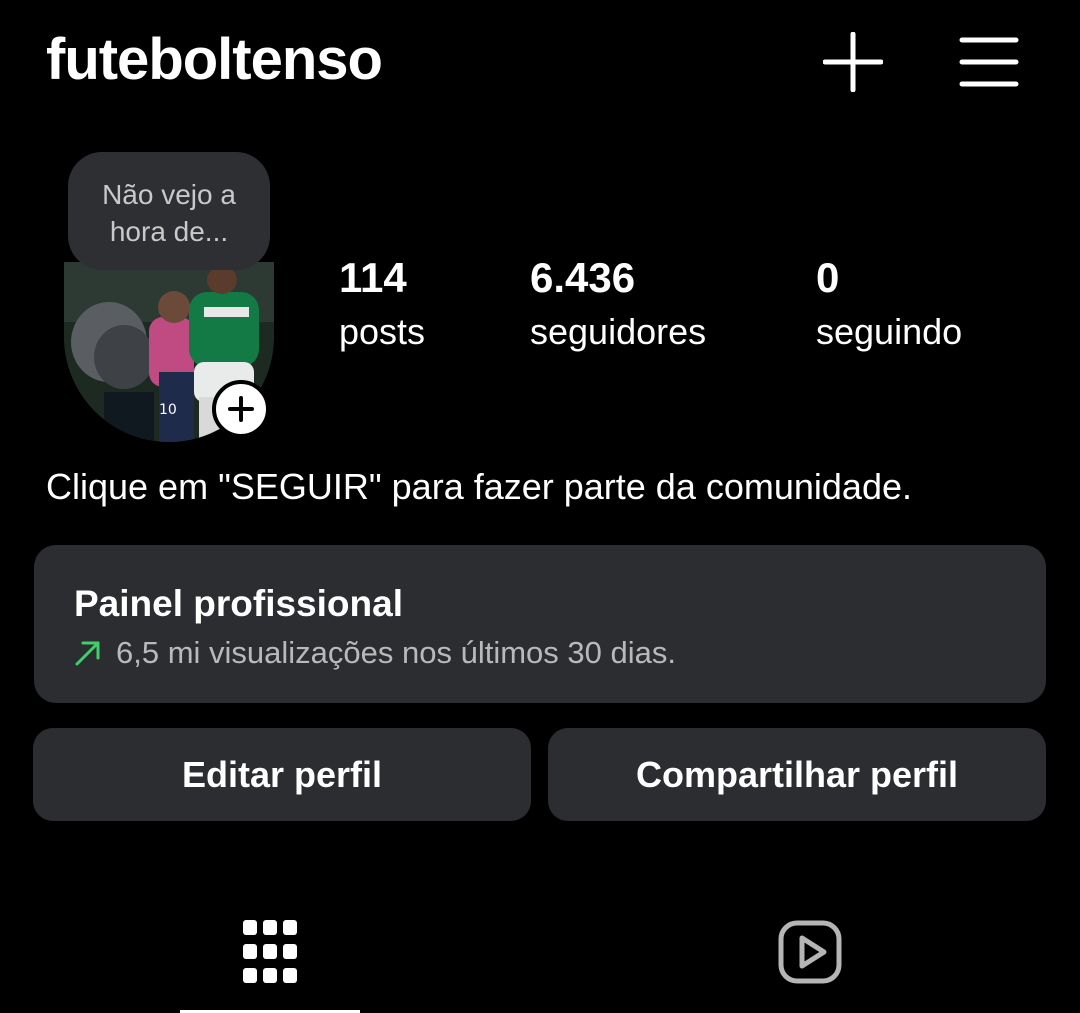  What do you see at coordinates (169, 194) in the screenshot?
I see `note-line-1: Não vejo a` at bounding box center [169, 194].